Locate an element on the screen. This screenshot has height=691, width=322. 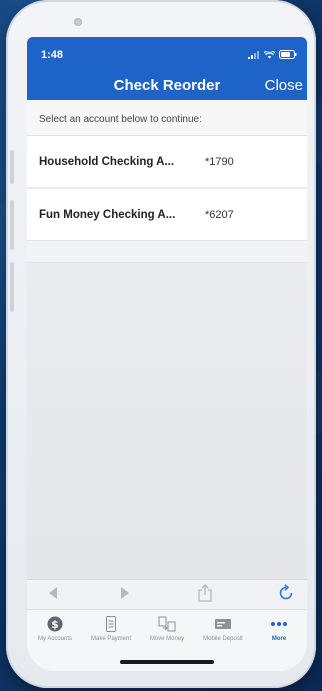
section-divider is located at coordinates (167, 252).